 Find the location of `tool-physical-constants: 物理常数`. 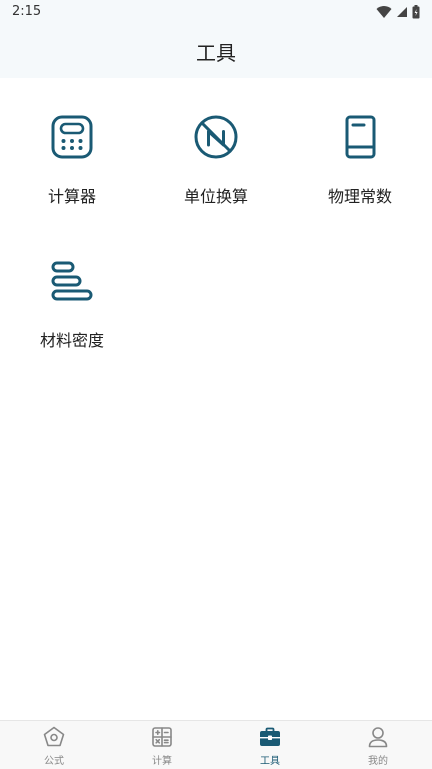

tool-physical-constants: 物理常数 is located at coordinates (360, 173).